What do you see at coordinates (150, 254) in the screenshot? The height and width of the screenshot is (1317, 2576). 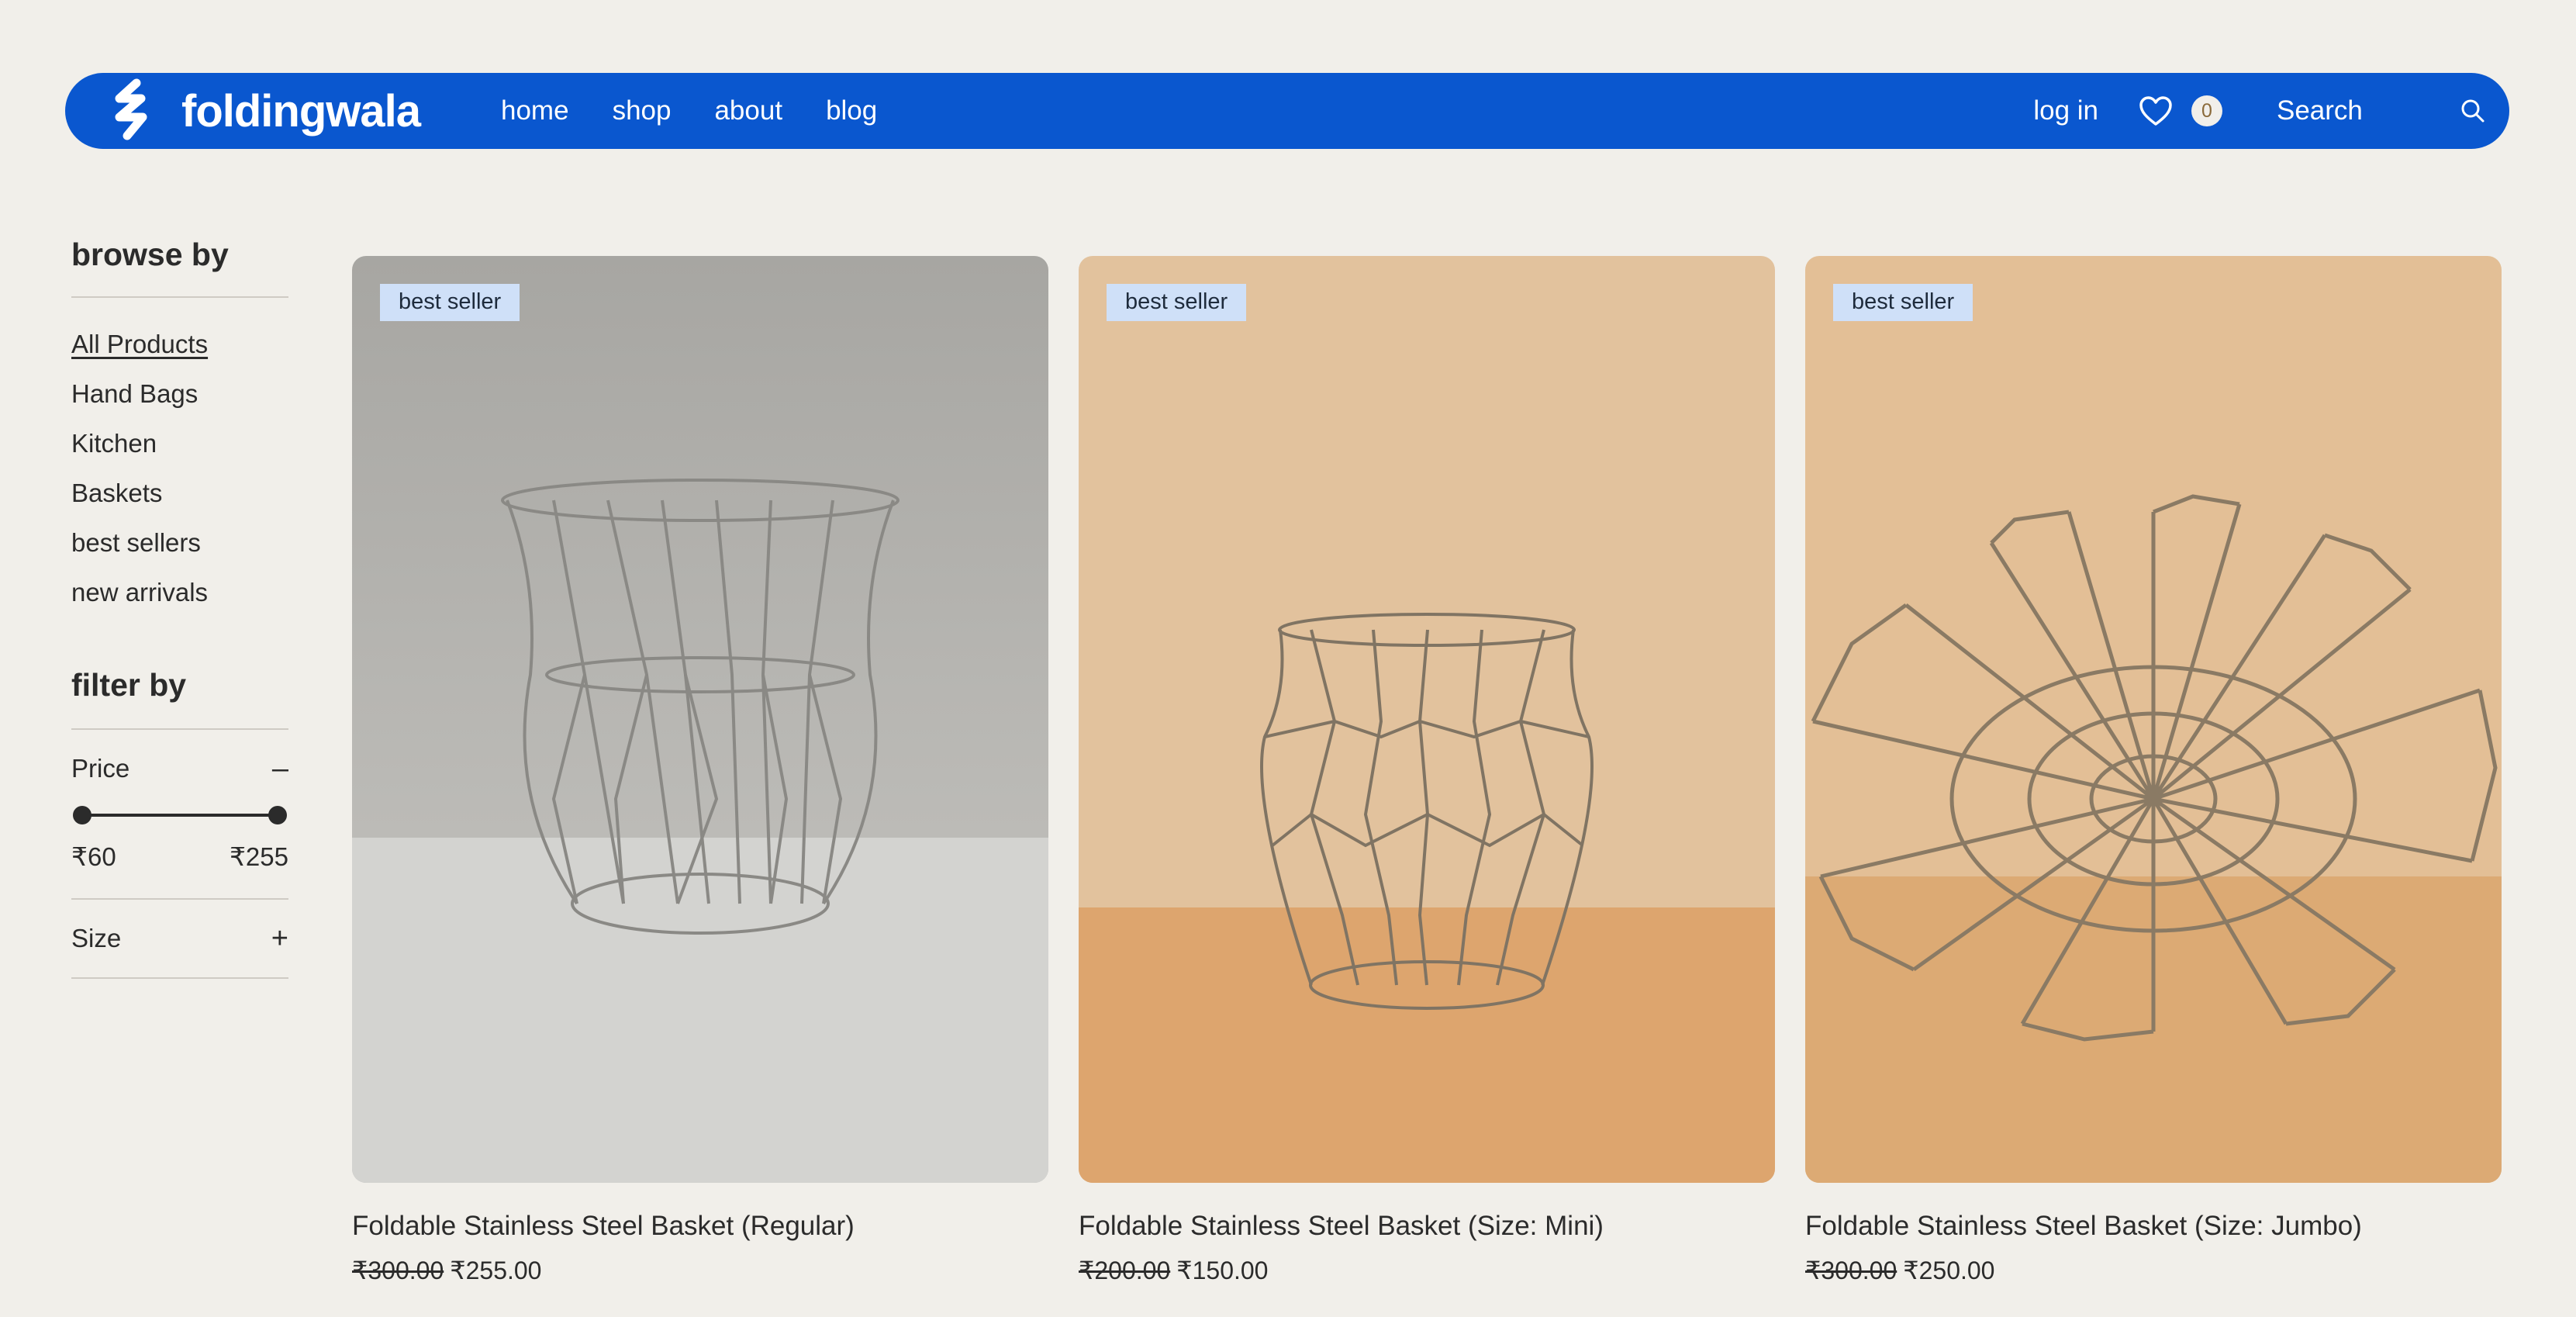 I see `browse-title: browse by` at bounding box center [150, 254].